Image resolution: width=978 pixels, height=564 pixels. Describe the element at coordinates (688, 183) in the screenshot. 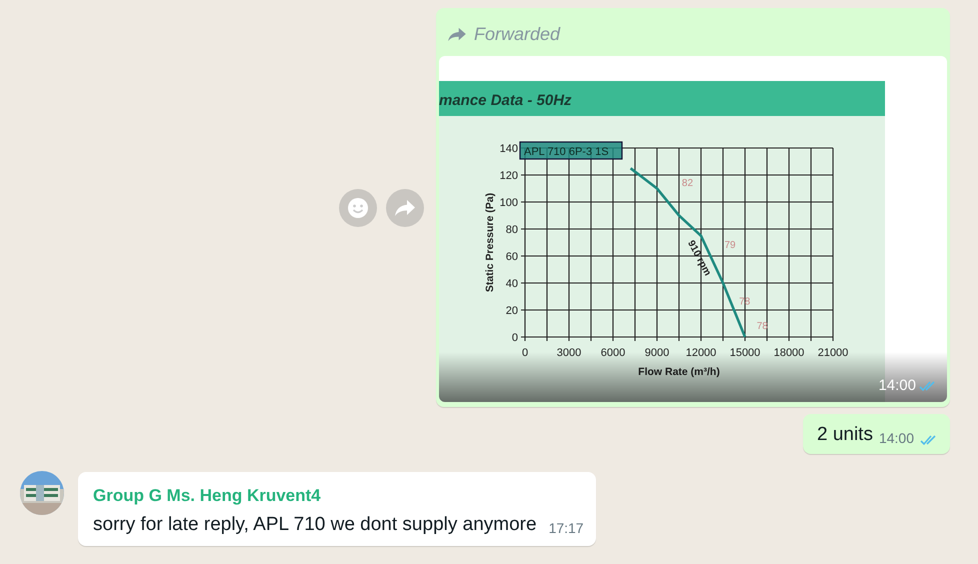

I see `chart-annotation: 82` at that location.